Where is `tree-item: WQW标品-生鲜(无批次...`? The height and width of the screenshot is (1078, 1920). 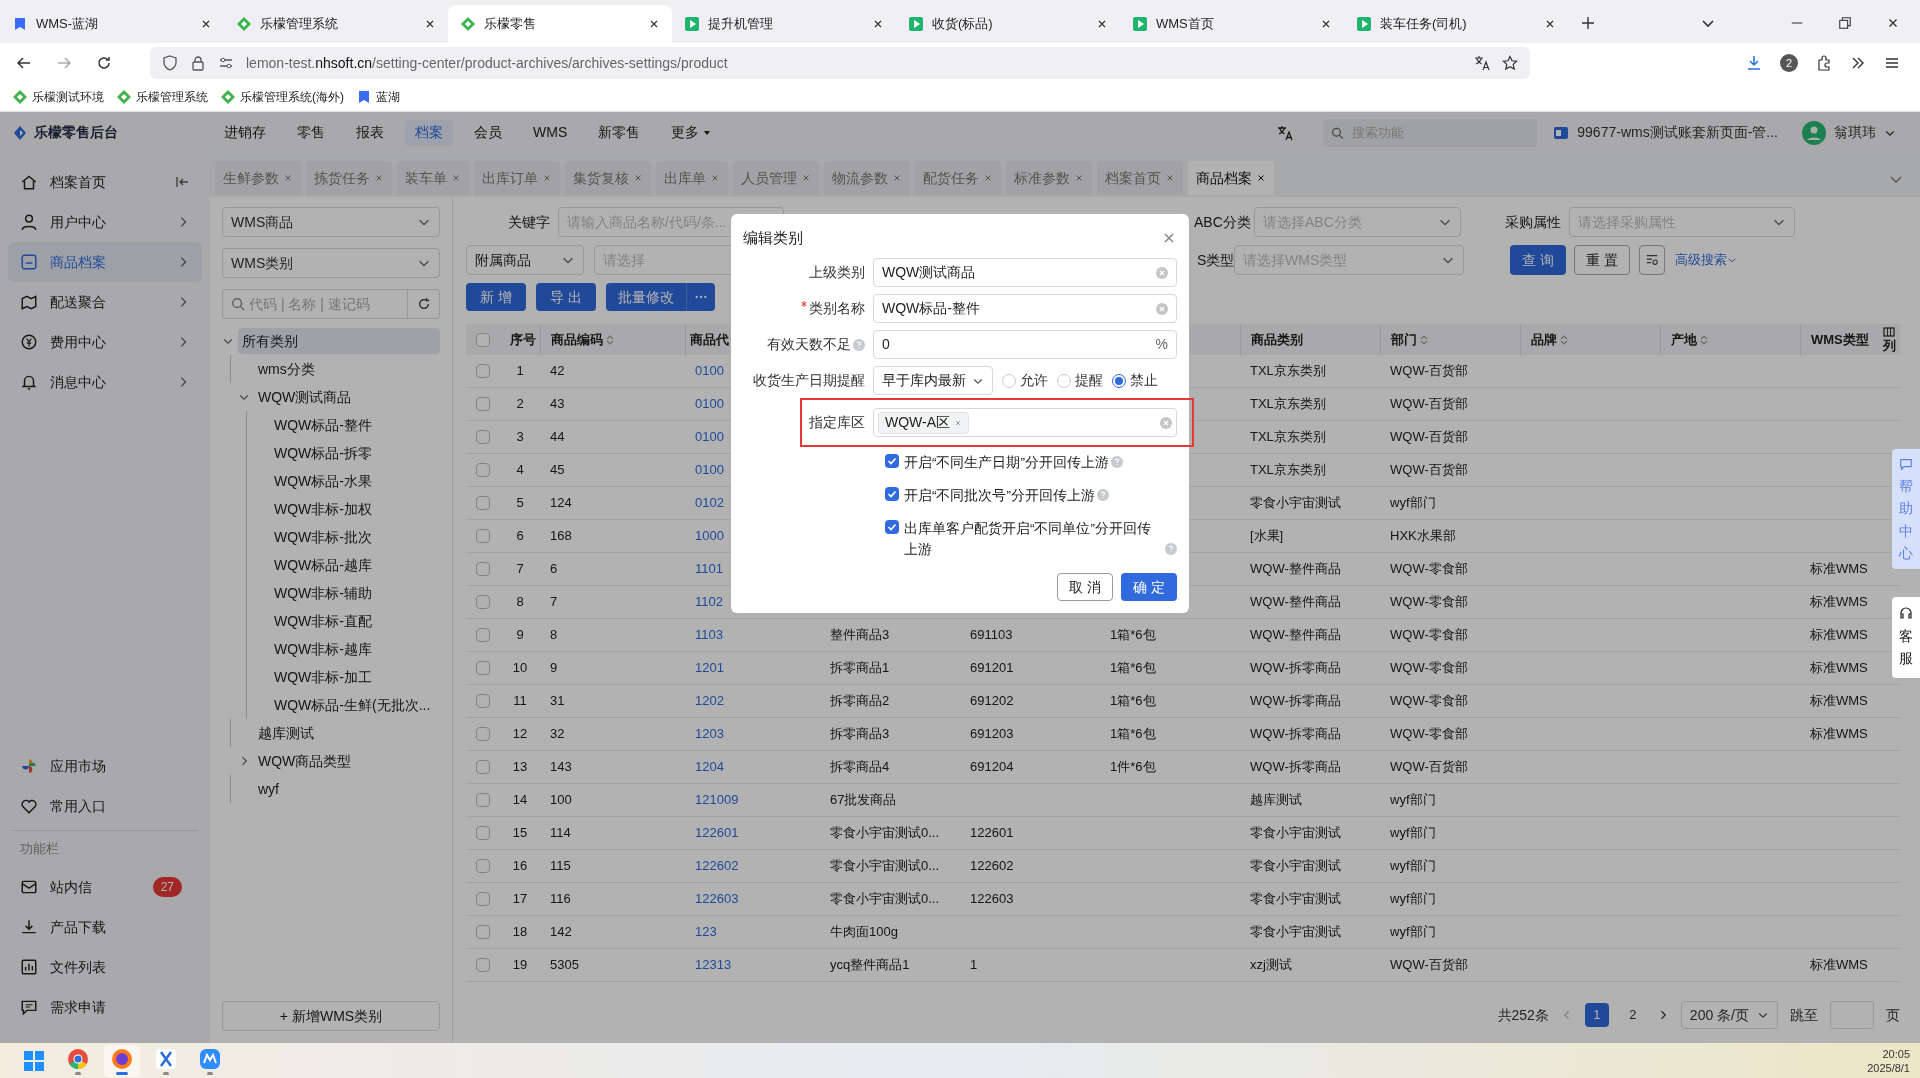 tree-item: WQW标品-生鲜(无批次... is located at coordinates (352, 705).